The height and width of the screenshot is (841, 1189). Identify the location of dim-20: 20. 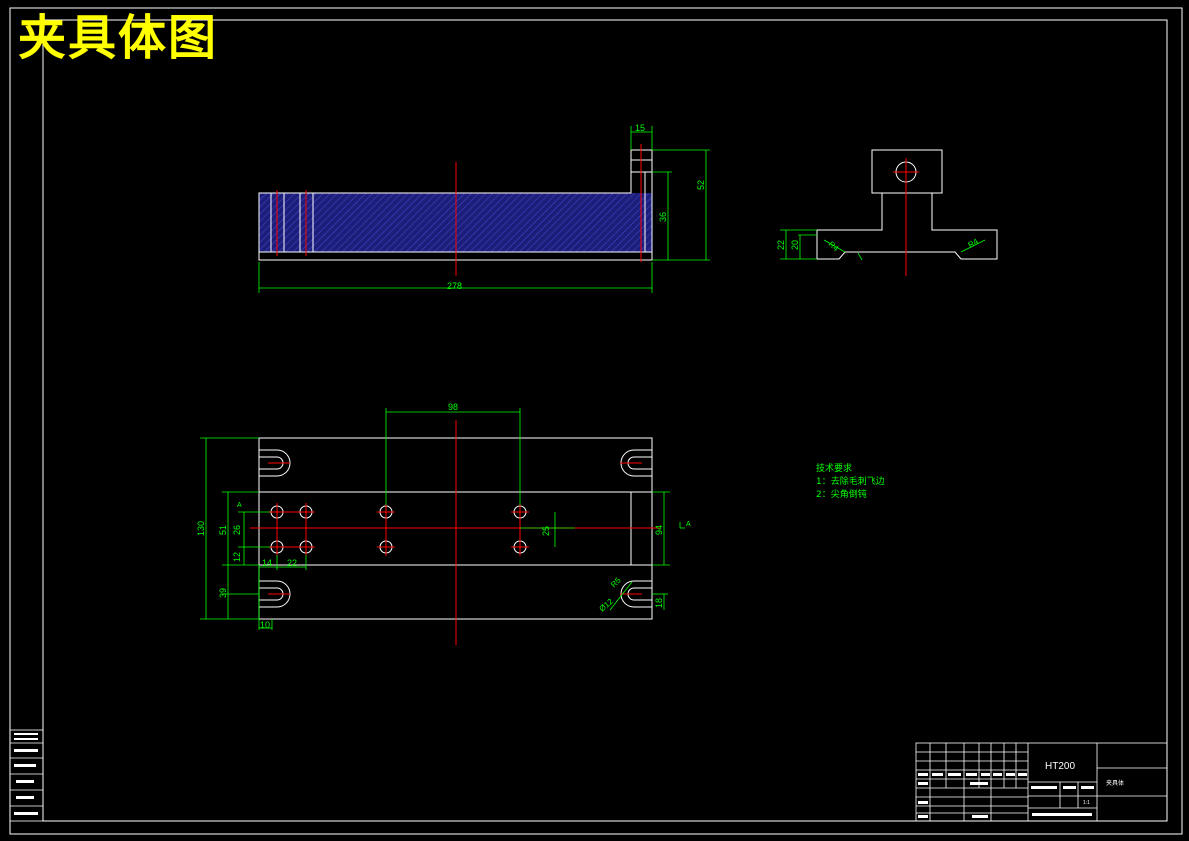
(795, 245).